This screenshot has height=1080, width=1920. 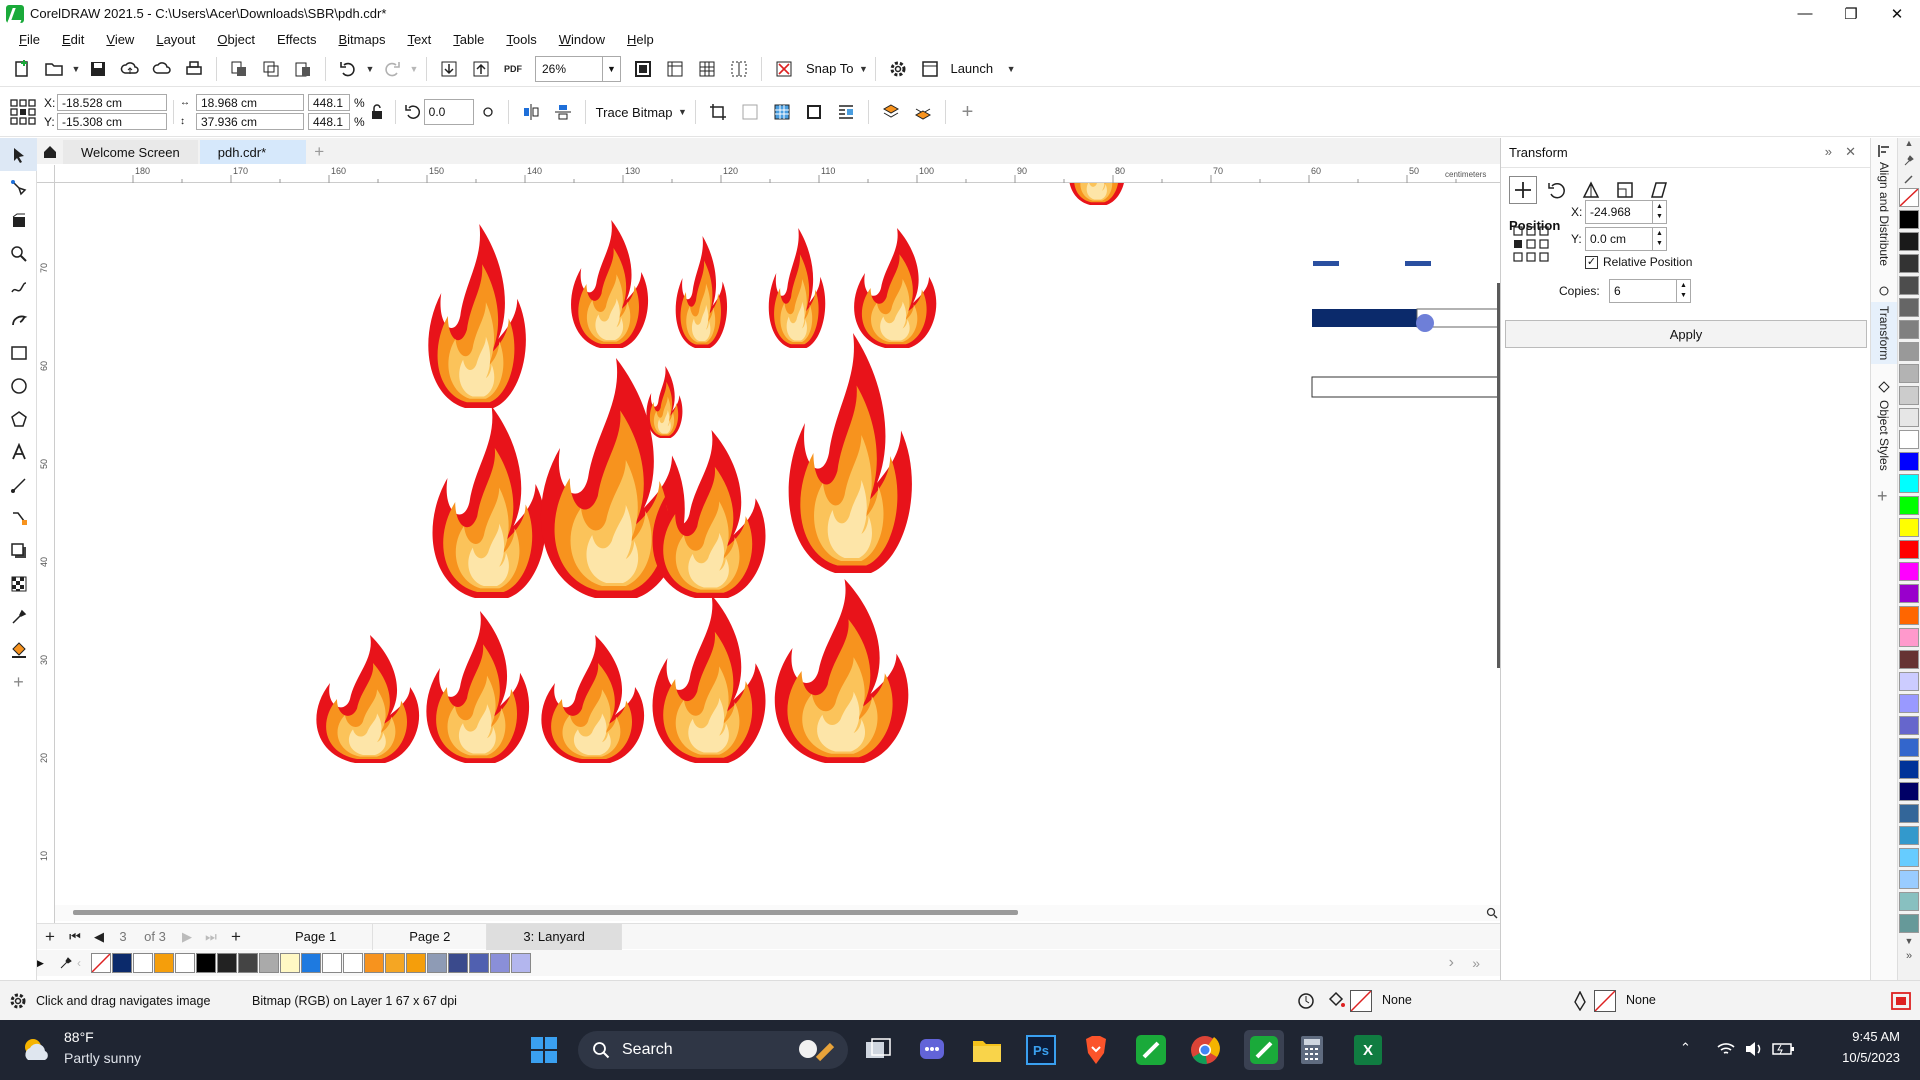 I want to click on teams-chat-icon, so click(x=932, y=1050).